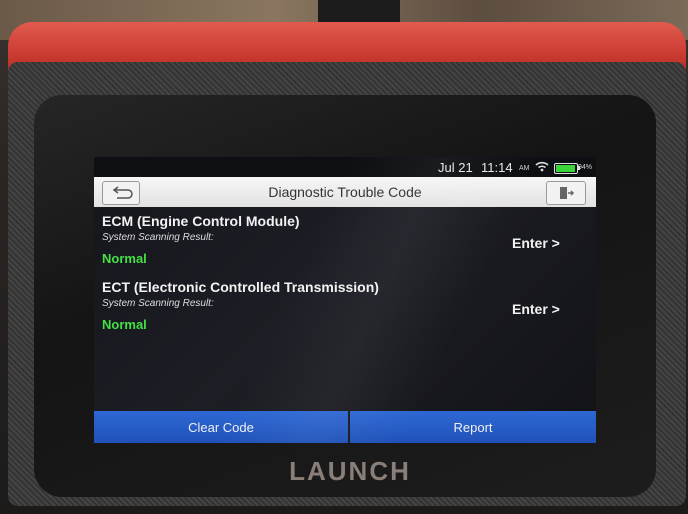 The image size is (688, 514). What do you see at coordinates (455, 167) in the screenshot?
I see `status-date: Jul 21` at bounding box center [455, 167].